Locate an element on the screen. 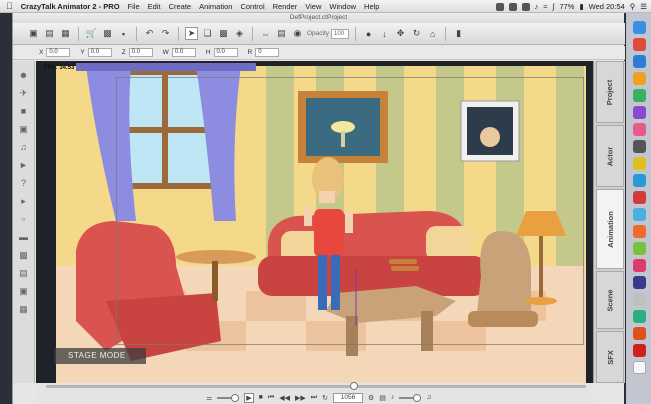 The width and height of the screenshot is (651, 404). panel-toggle-icon: ▮ is located at coordinates (458, 33).